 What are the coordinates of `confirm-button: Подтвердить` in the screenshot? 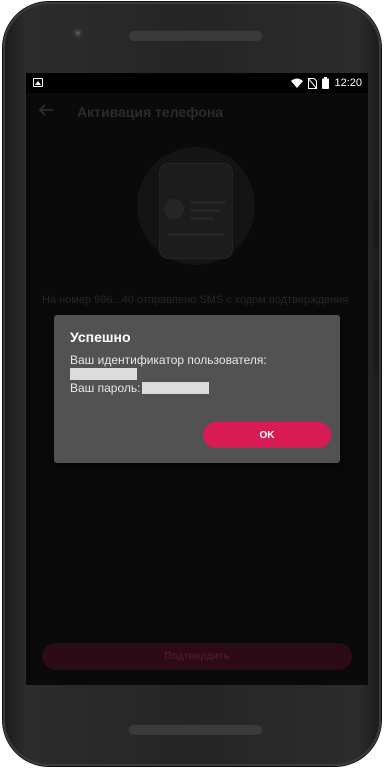 It's located at (197, 656).